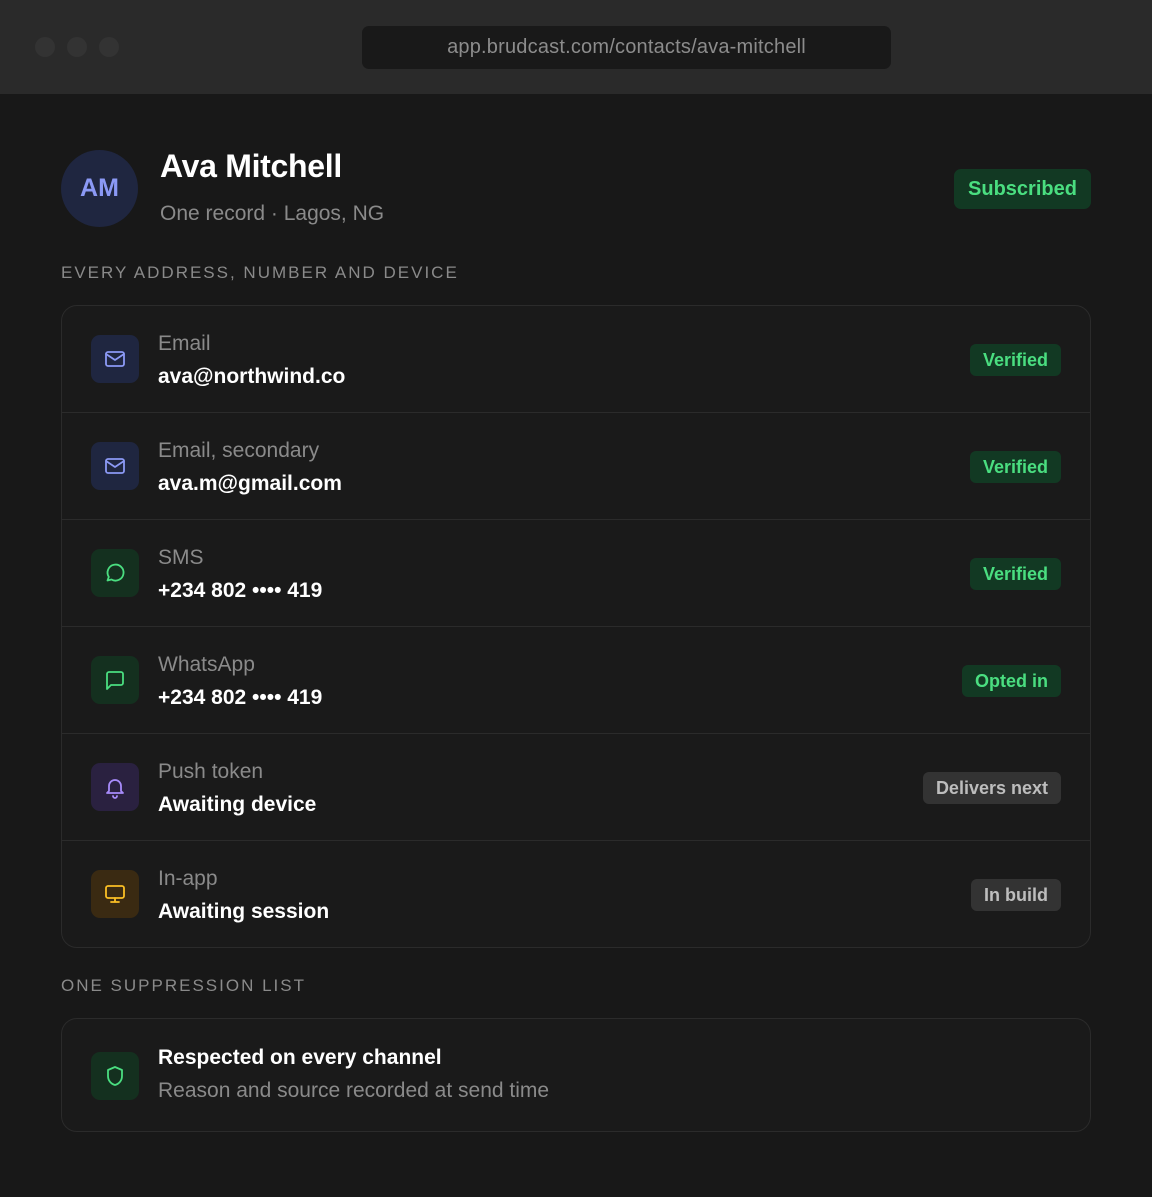 This screenshot has height=1197, width=1152. Describe the element at coordinates (184, 343) in the screenshot. I see `channel-label: Email` at that location.